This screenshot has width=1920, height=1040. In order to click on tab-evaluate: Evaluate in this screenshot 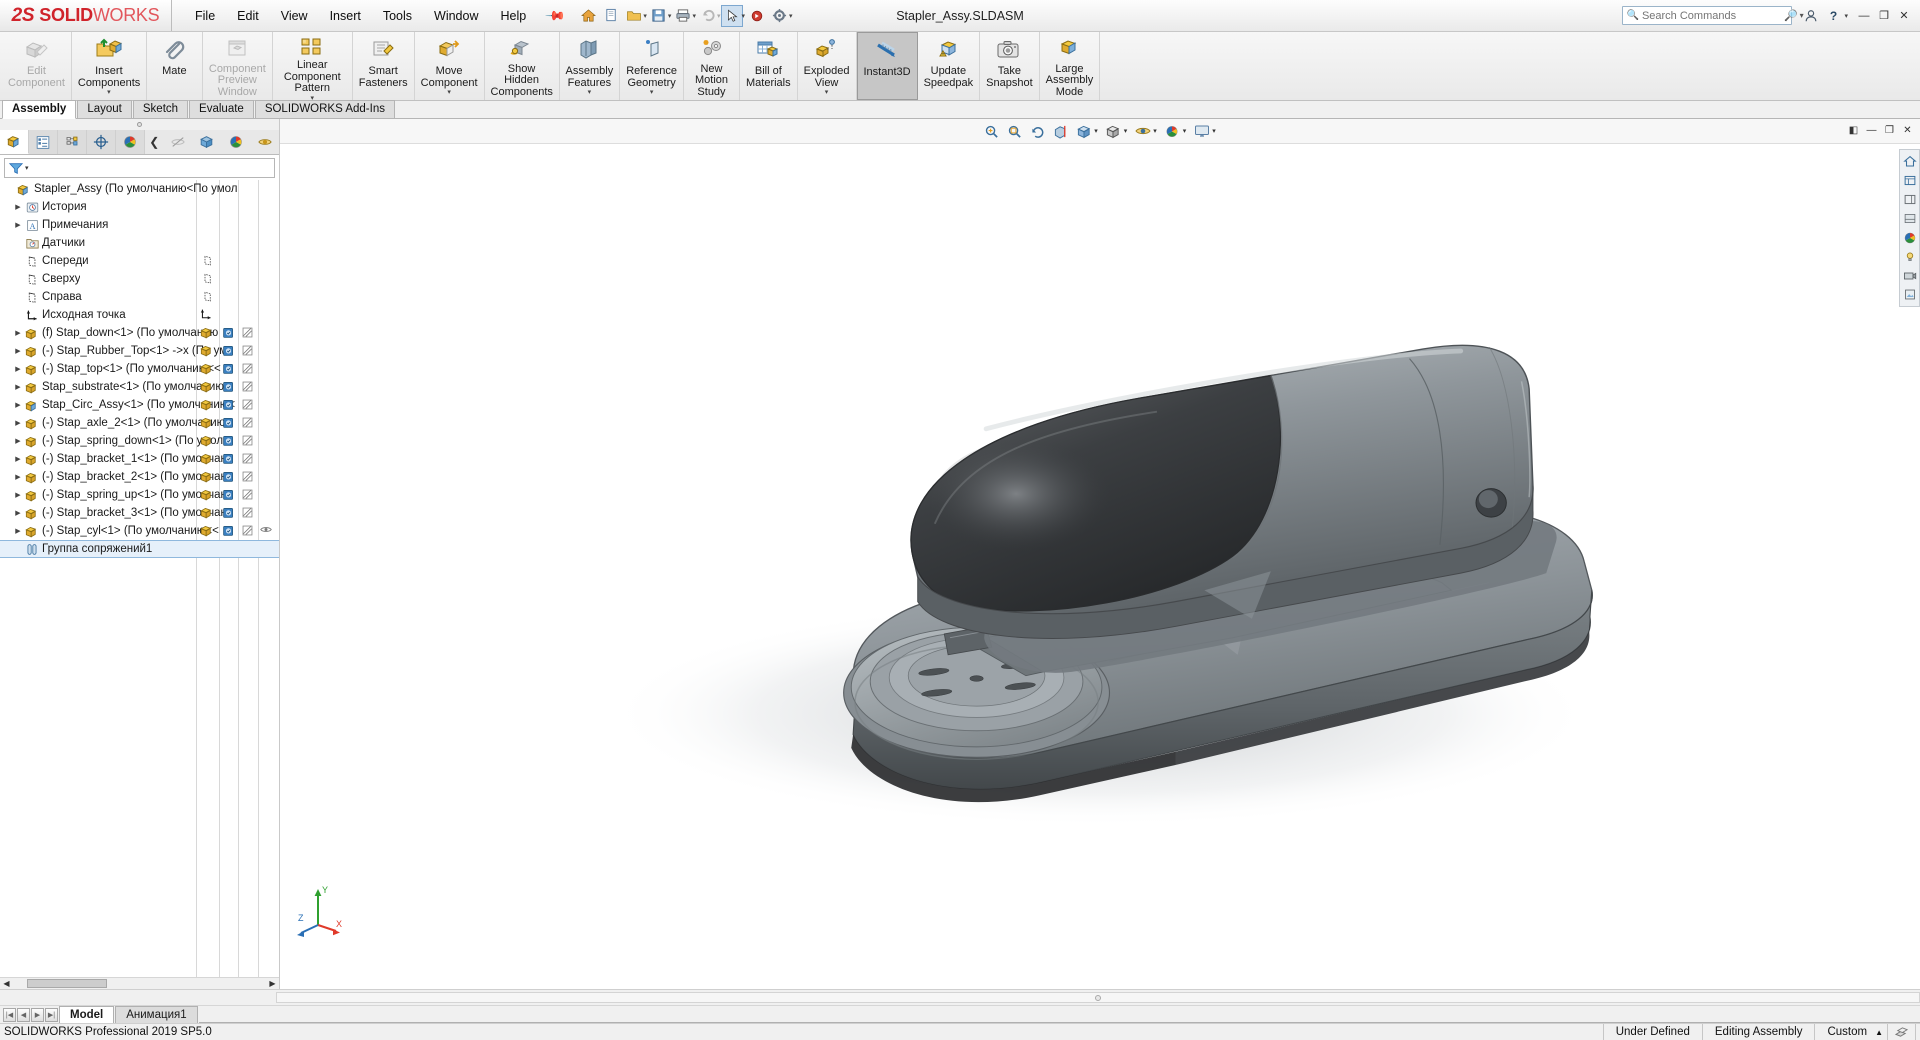, I will do `click(221, 109)`.